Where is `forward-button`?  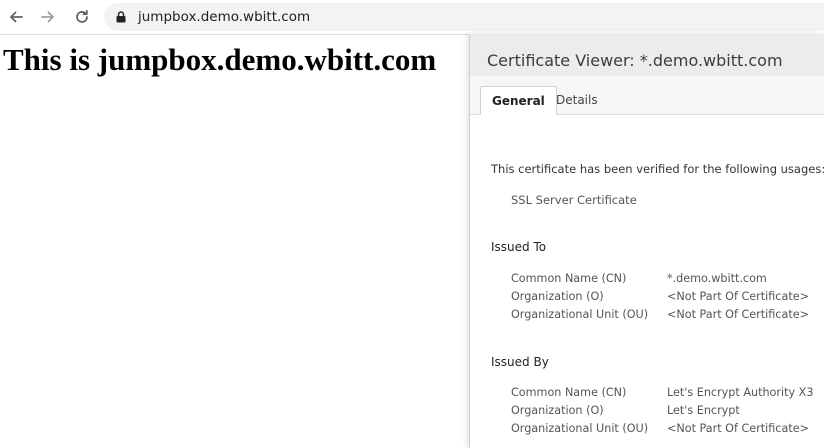 forward-button is located at coordinates (48, 17).